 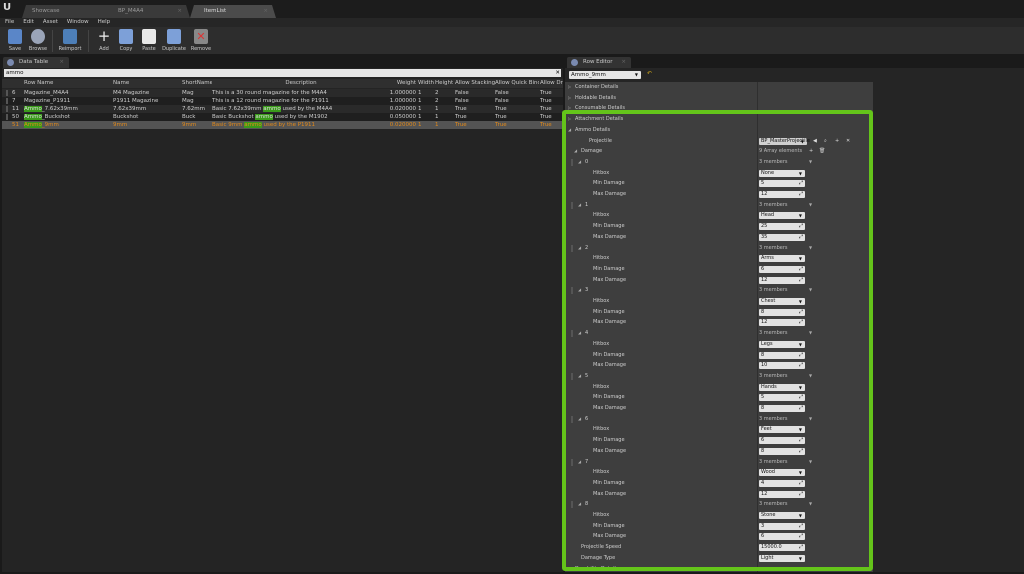 I want to click on tab-itemlist: ItemList×, so click(x=233, y=11).